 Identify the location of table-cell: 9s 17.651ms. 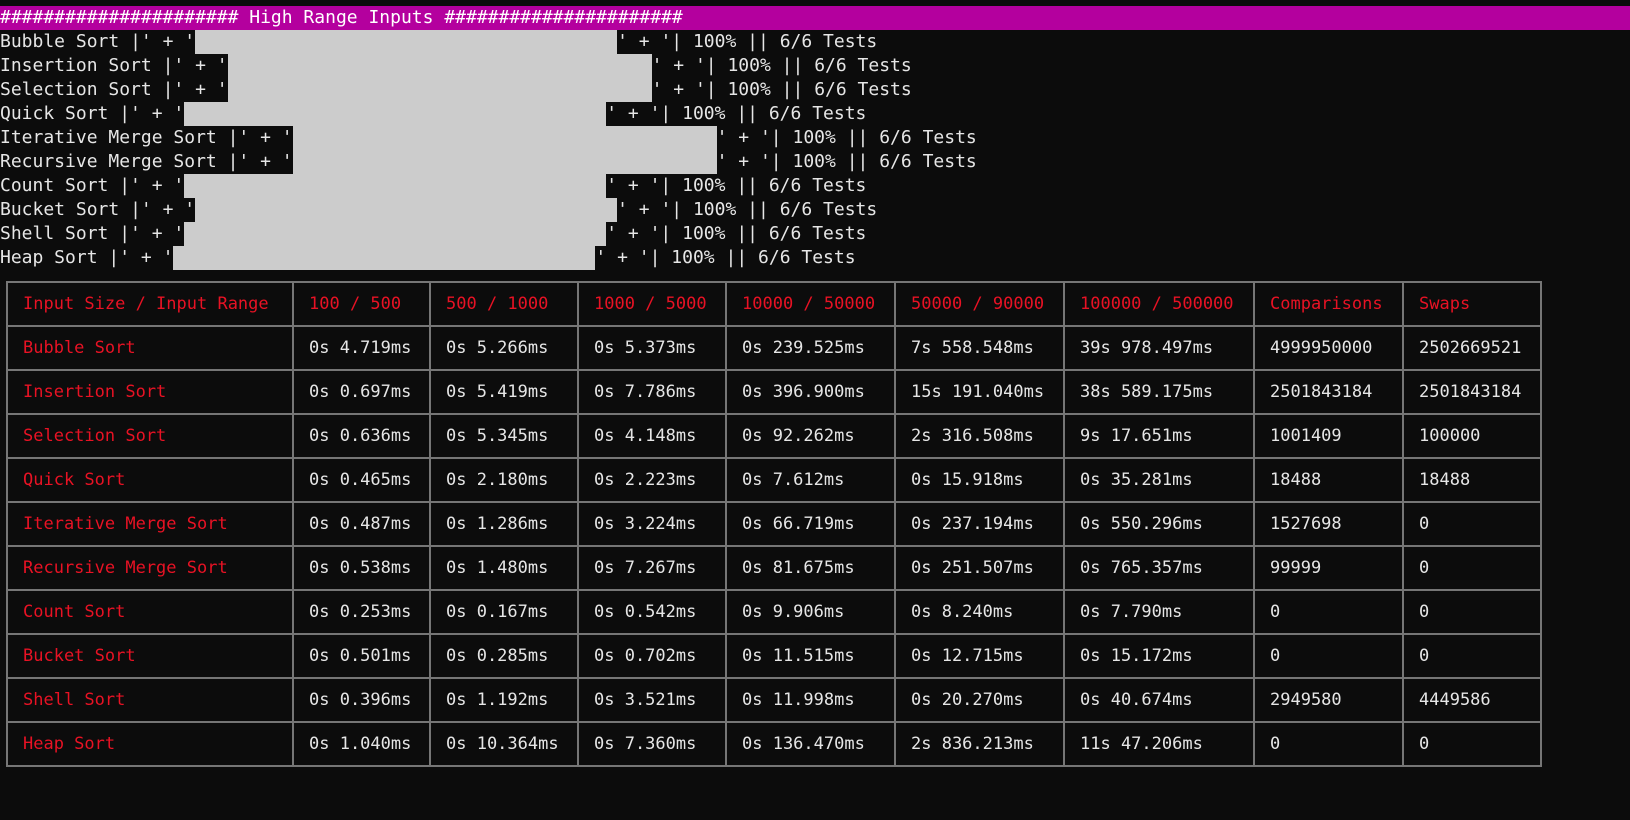
(1159, 436).